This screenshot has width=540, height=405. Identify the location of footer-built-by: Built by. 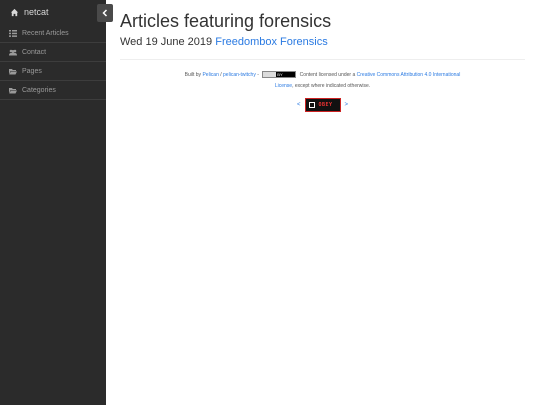
(193, 75).